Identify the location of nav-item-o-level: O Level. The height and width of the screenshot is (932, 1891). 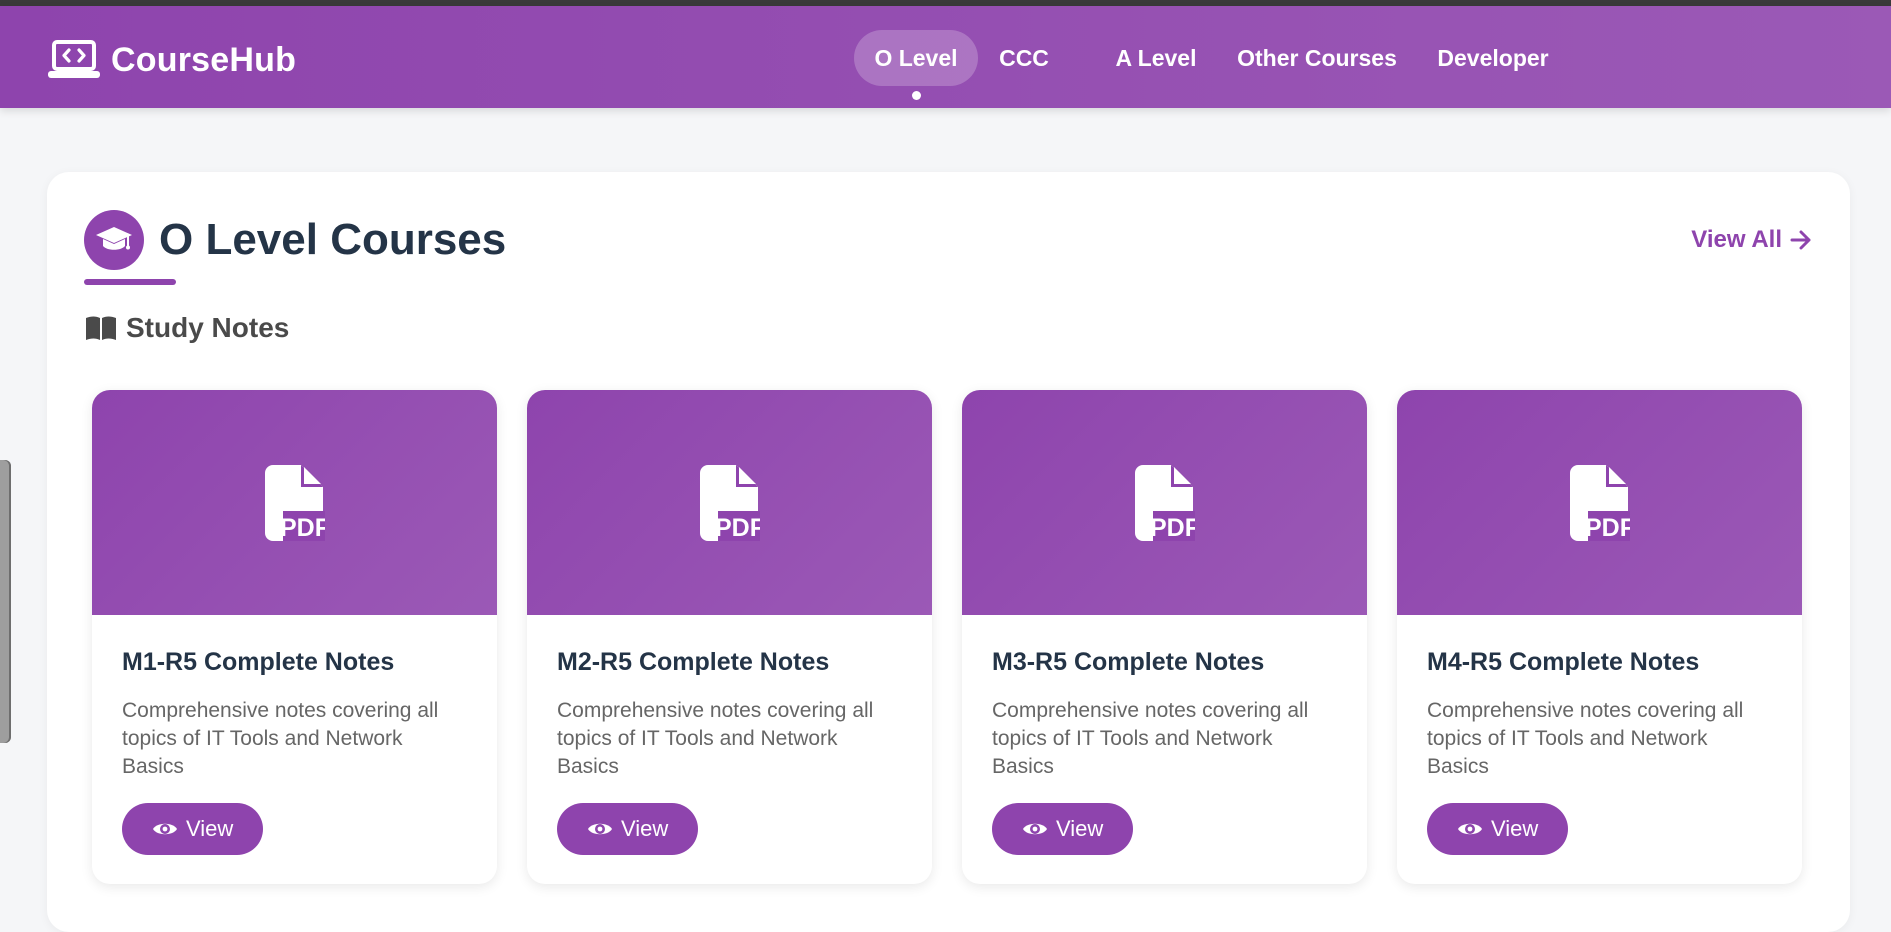
(916, 65).